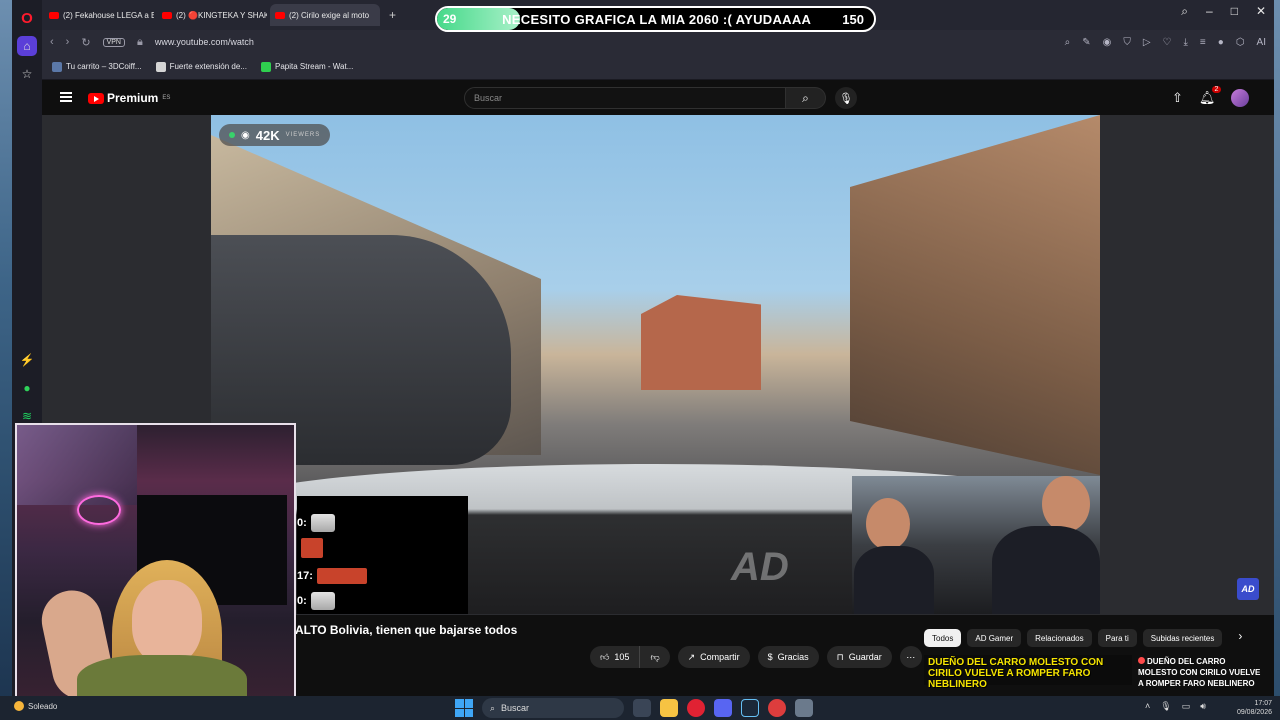  I want to click on search-input: Buscar, so click(625, 98).